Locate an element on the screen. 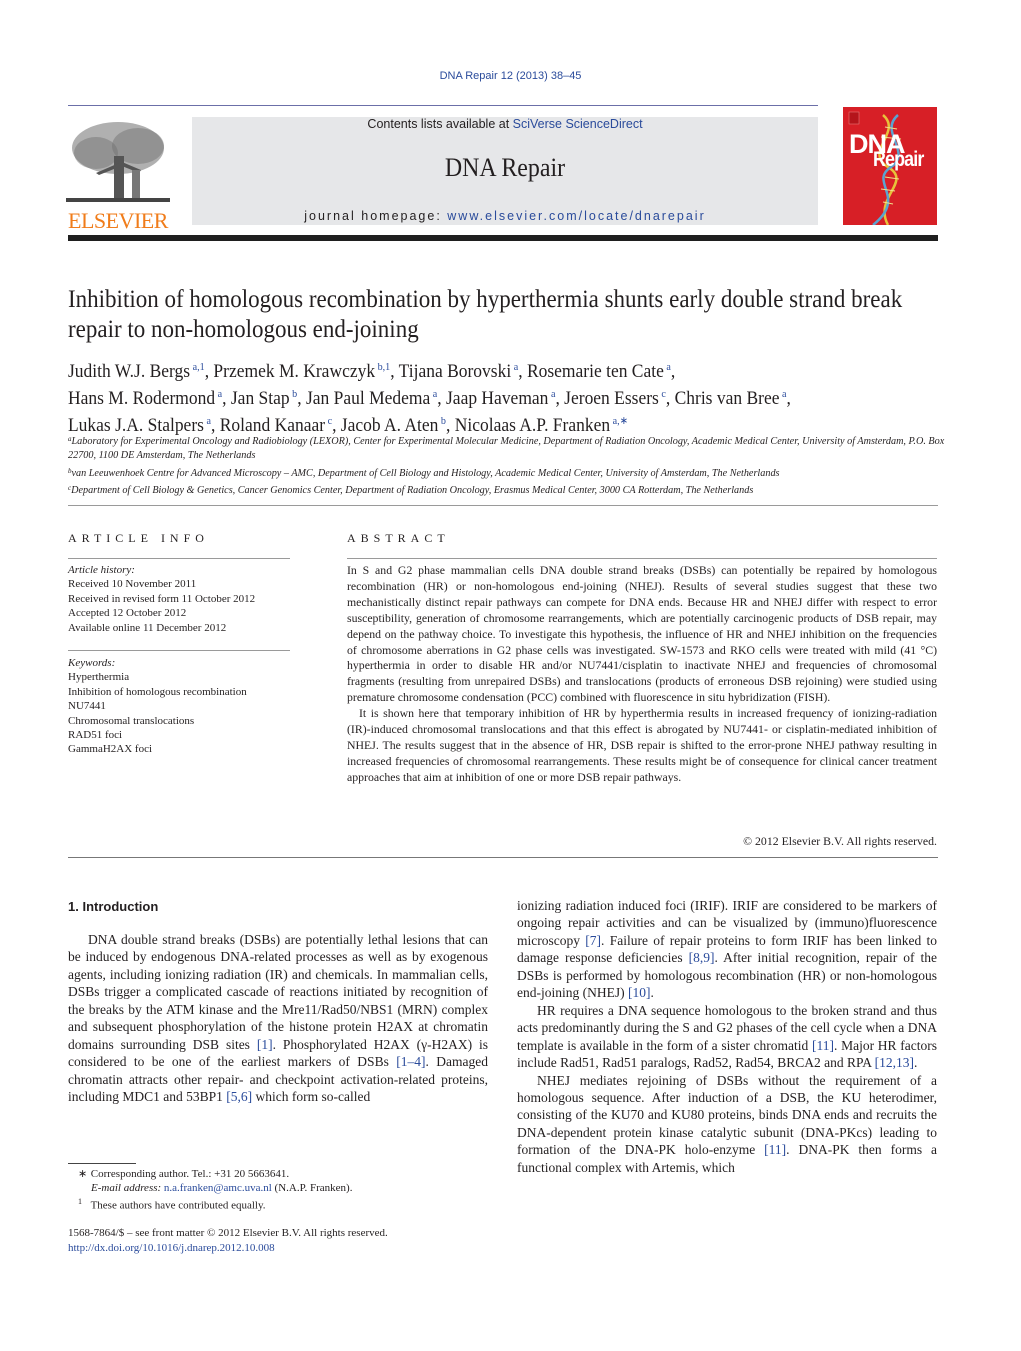  author-name: Judith W.J. Bergs is located at coordinates (129, 371).